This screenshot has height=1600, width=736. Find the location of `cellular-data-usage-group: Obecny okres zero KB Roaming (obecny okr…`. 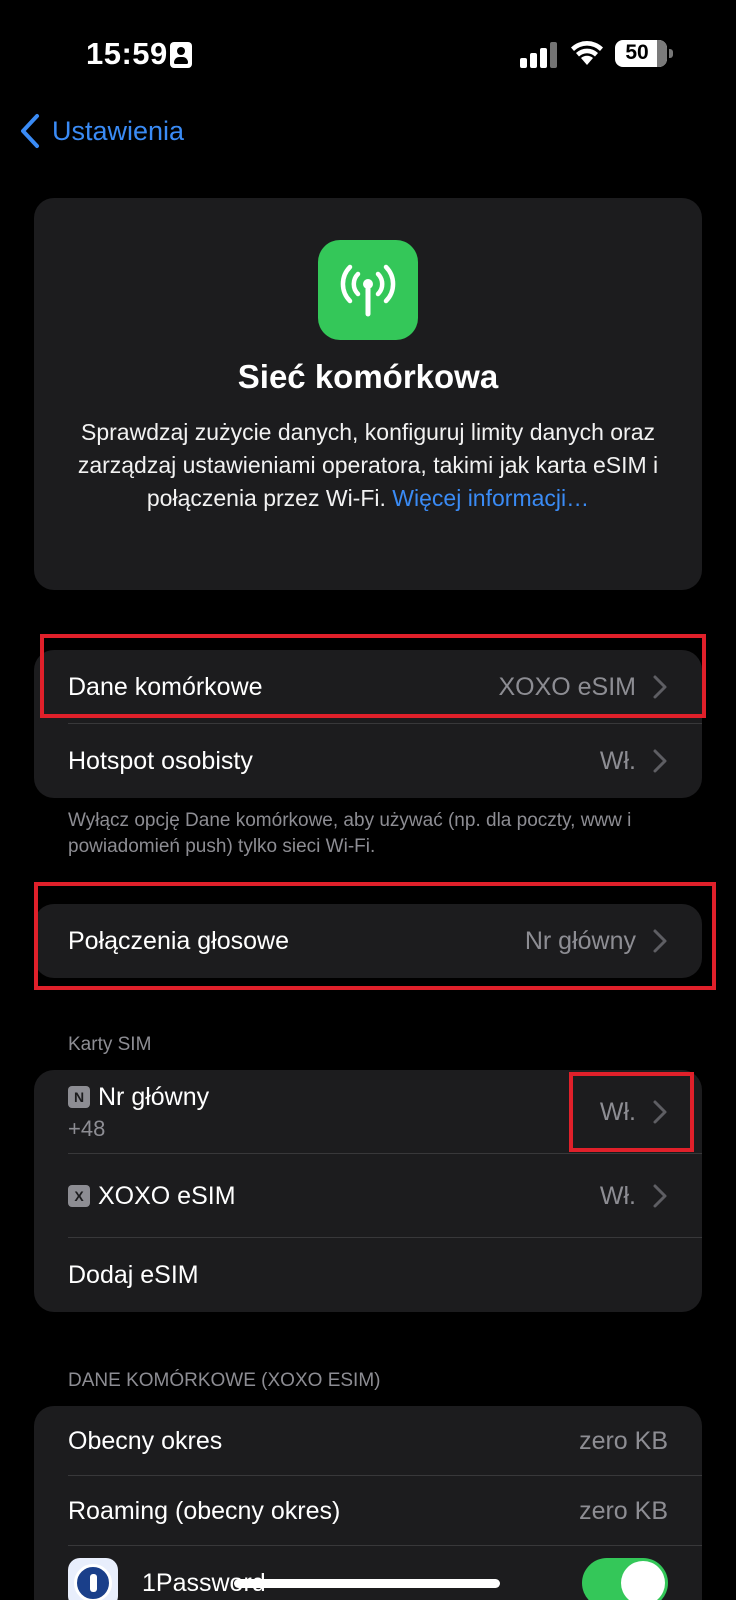

cellular-data-usage-group: Obecny okres zero KB Roaming (obecny okr… is located at coordinates (368, 1503).